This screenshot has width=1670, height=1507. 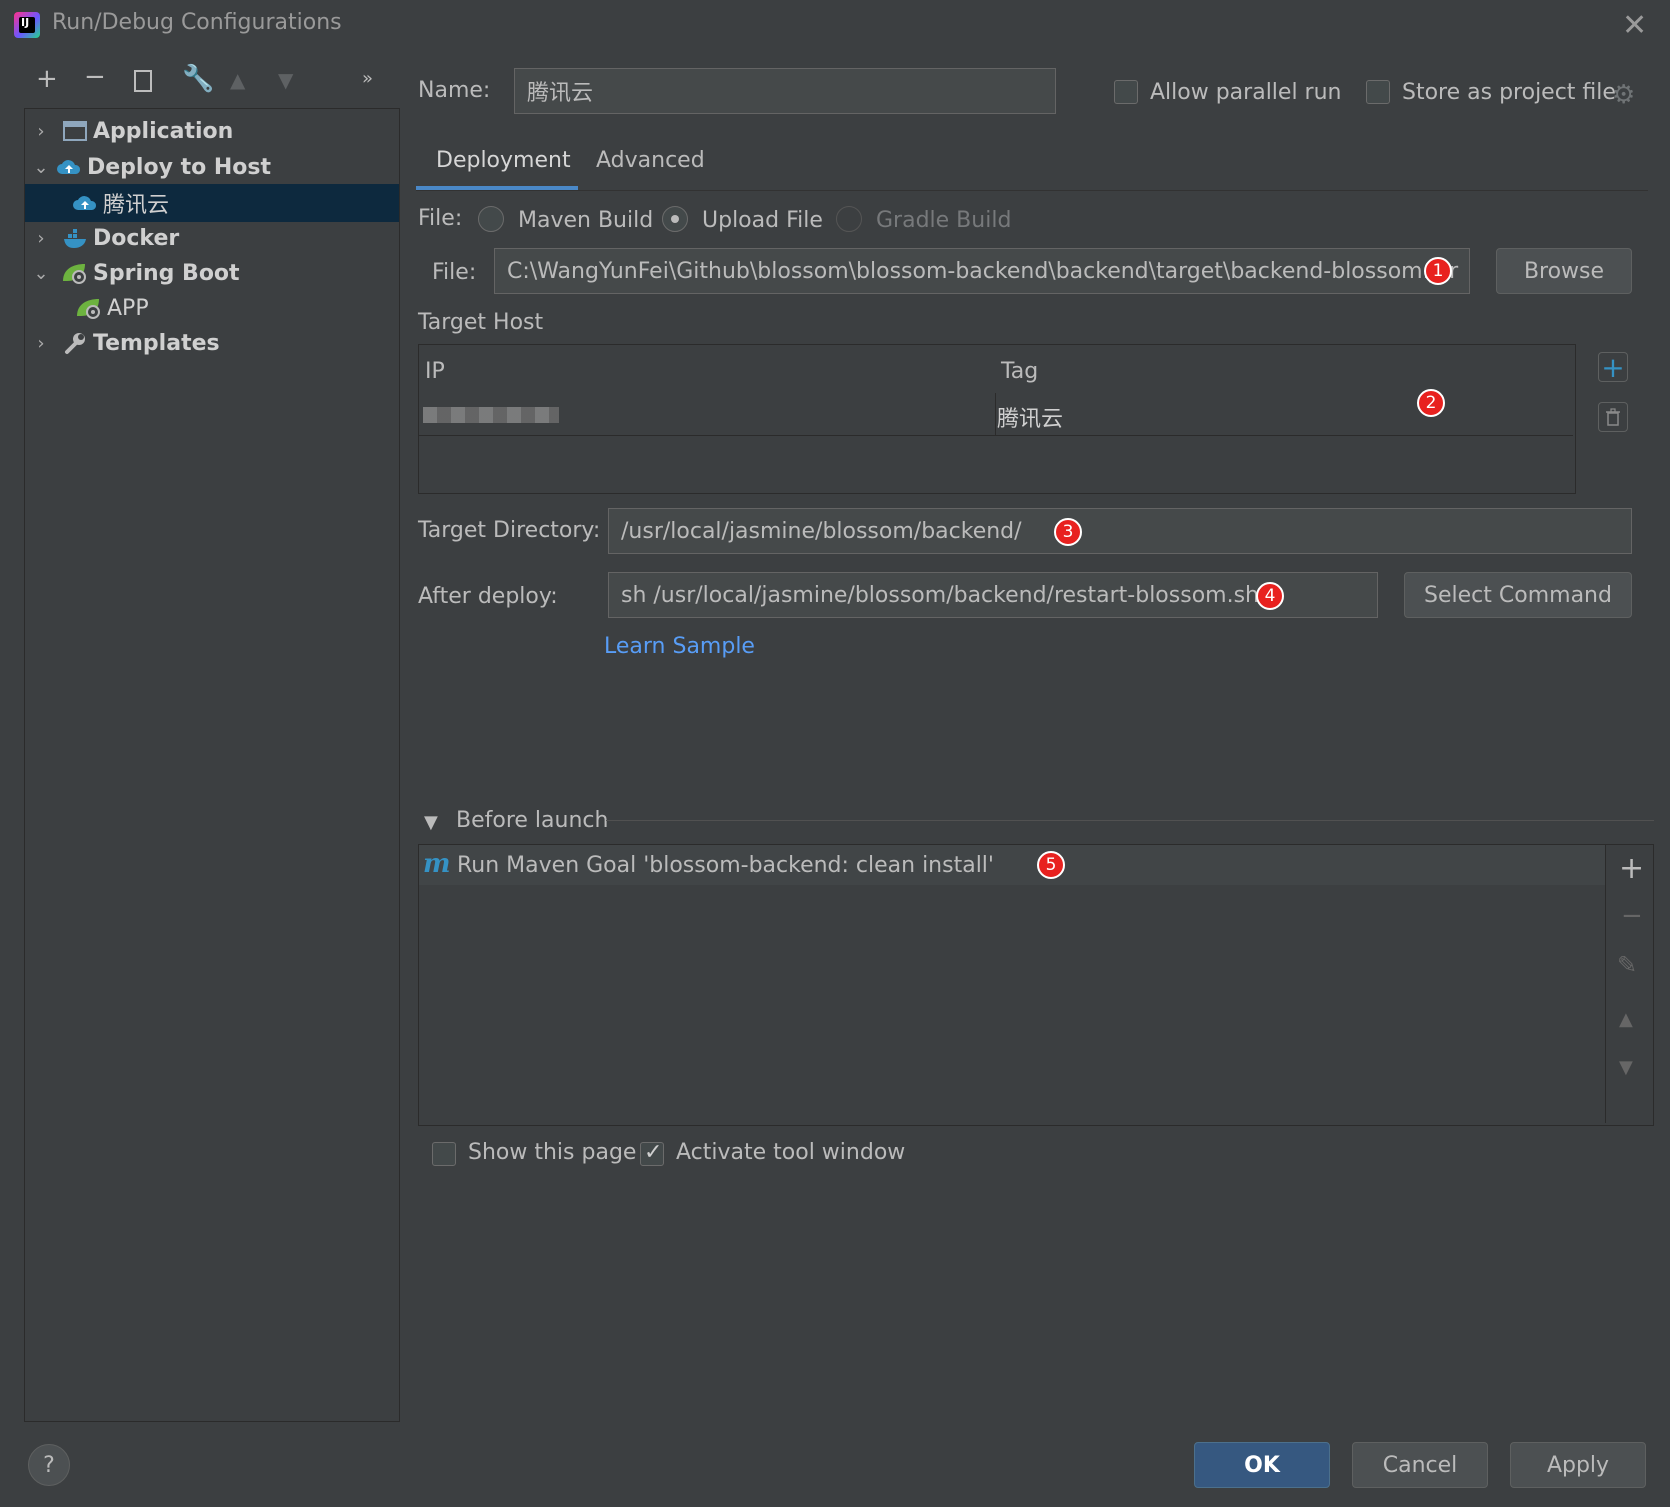 I want to click on wrench-icon, so click(x=75, y=343).